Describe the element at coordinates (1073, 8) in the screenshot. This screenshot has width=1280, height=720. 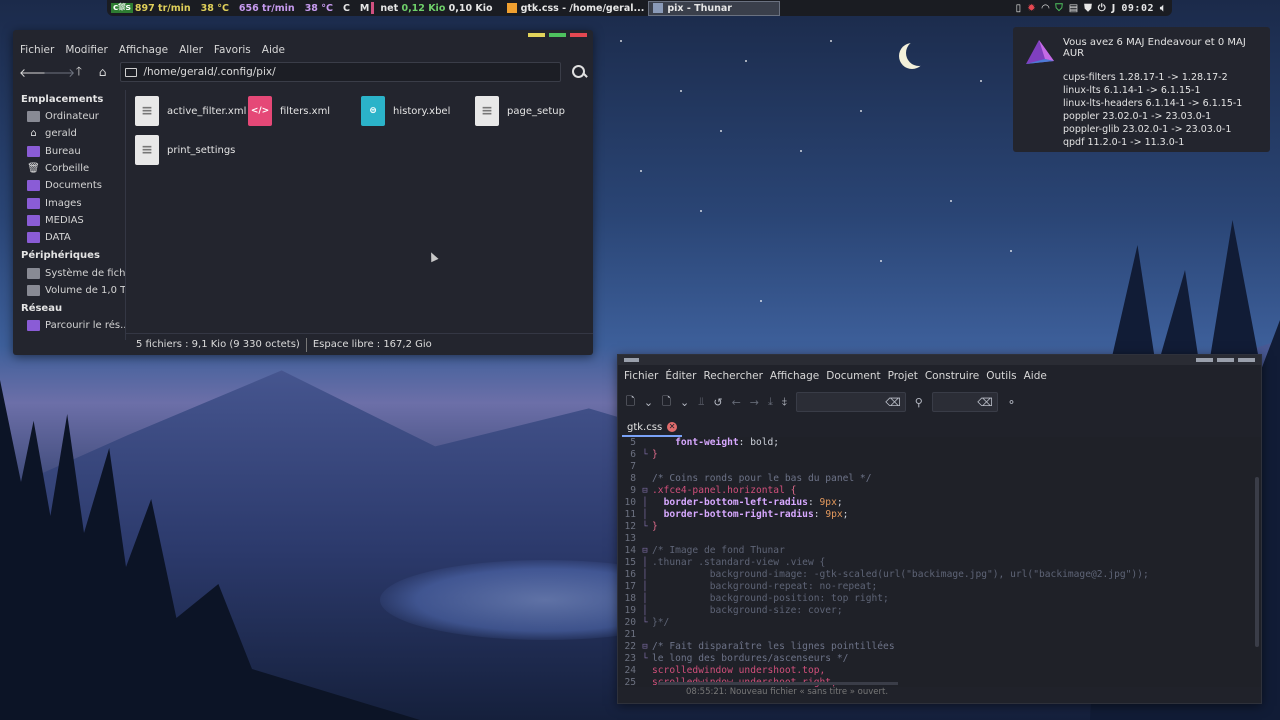
I see `keyboard-icon: ▤` at that location.